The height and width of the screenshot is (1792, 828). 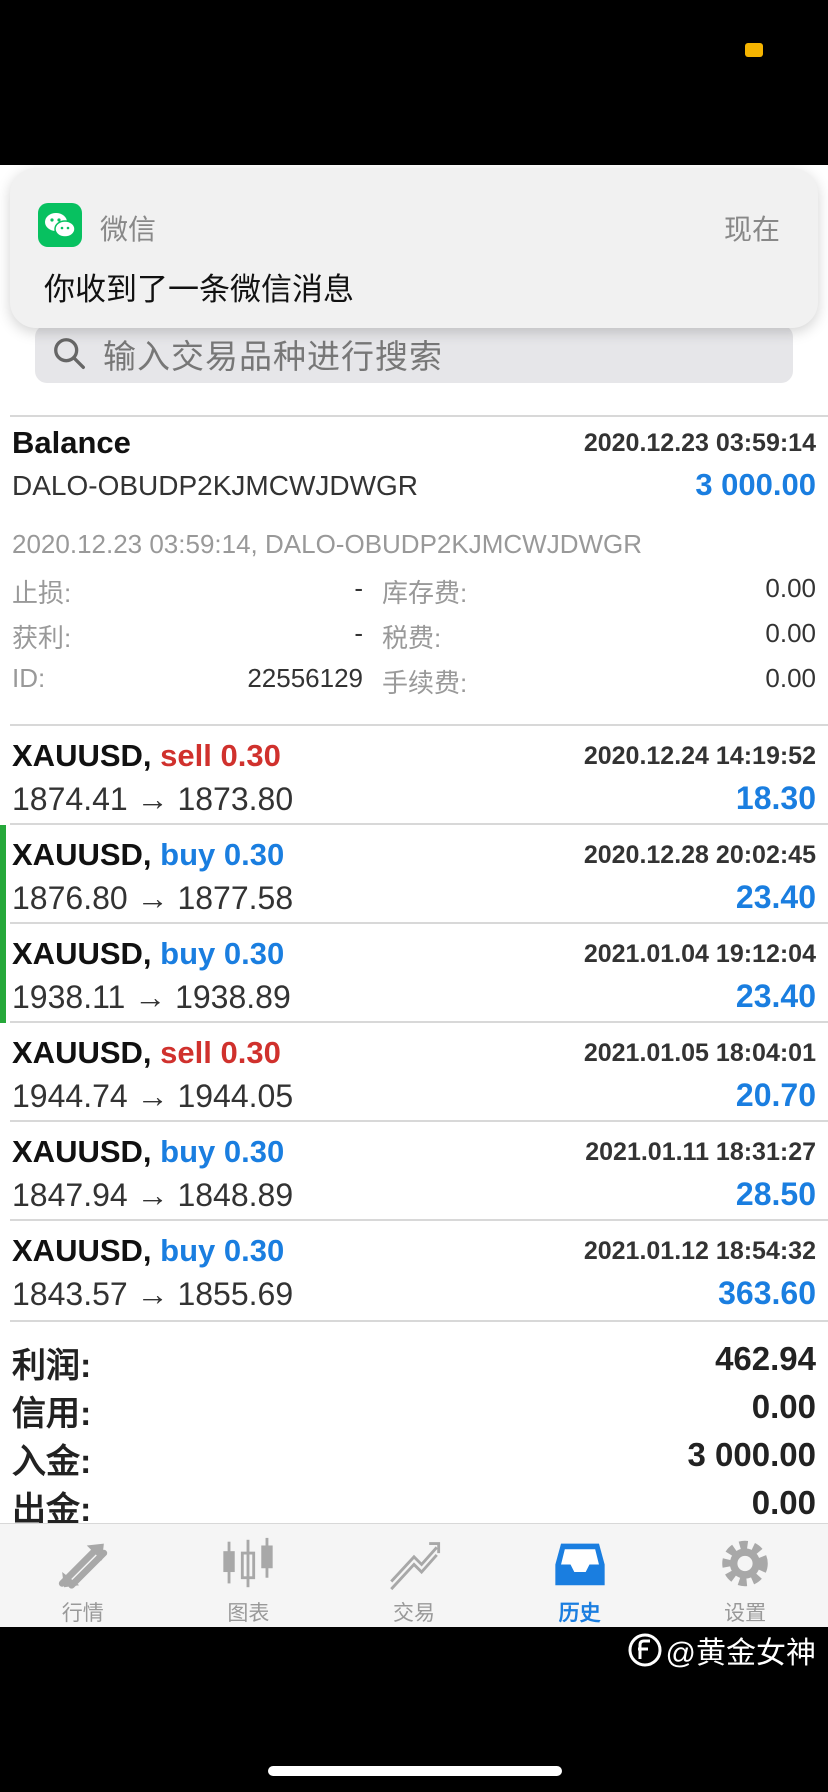 I want to click on trade-icon, so click(x=415, y=1566).